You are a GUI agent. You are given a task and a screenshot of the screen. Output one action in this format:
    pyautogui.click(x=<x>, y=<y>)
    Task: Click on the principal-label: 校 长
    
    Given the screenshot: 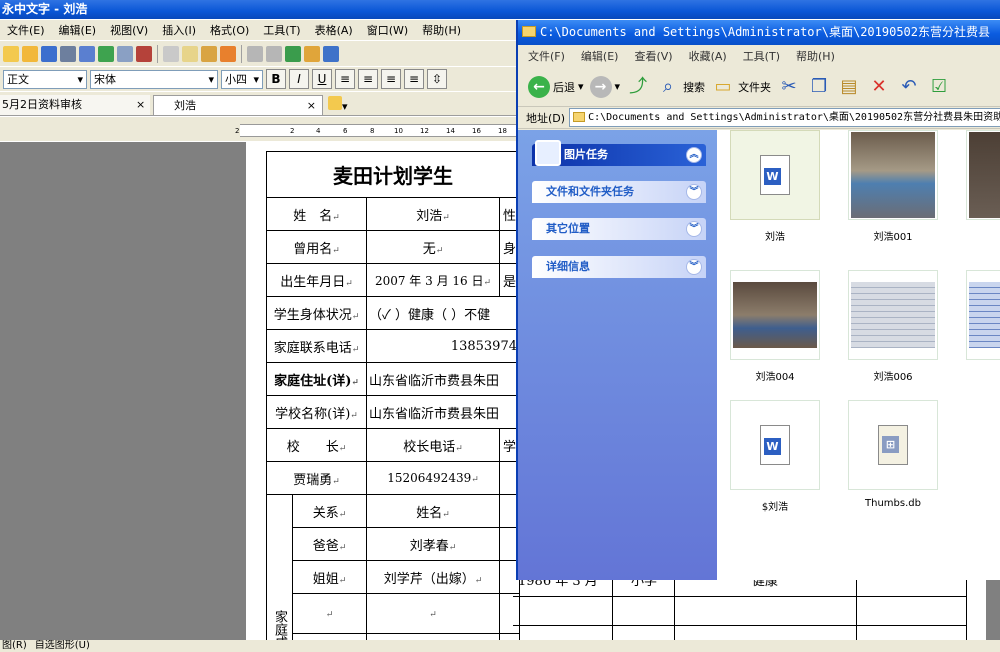 What is the action you would take?
    pyautogui.click(x=316, y=445)
    